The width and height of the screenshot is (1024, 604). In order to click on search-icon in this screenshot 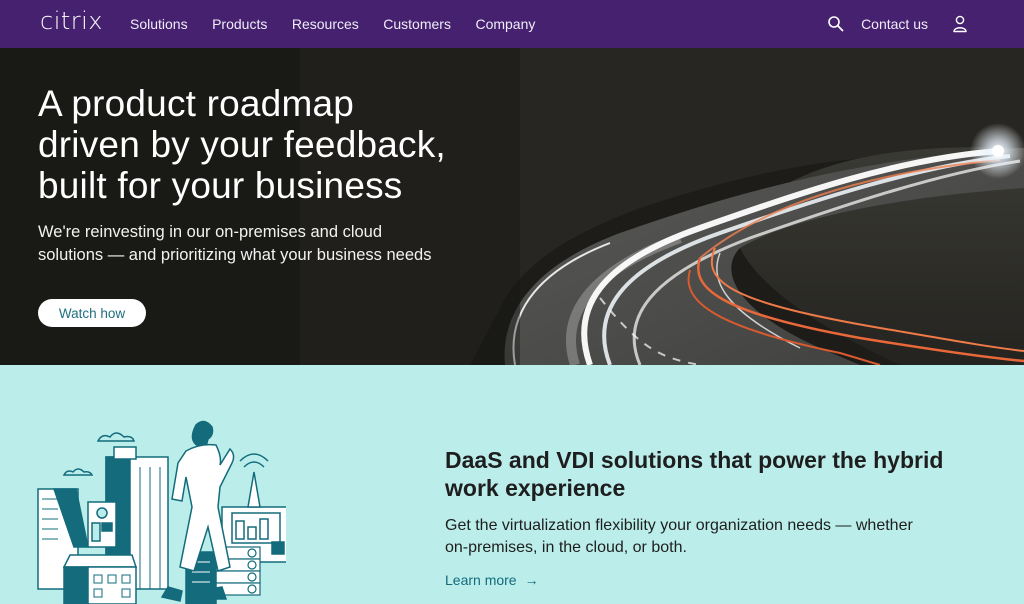, I will do `click(836, 24)`.